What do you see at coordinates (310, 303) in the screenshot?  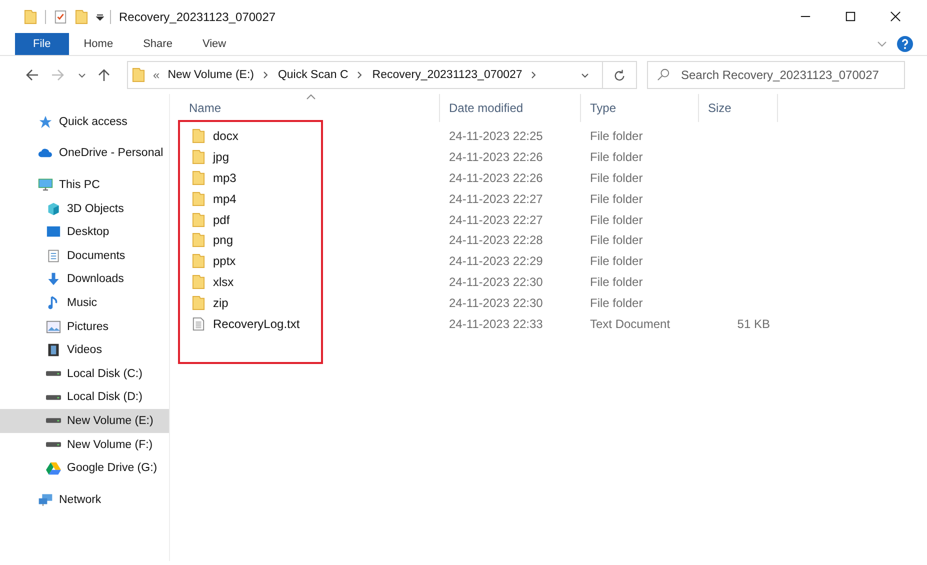 I see `file-name: zip` at bounding box center [310, 303].